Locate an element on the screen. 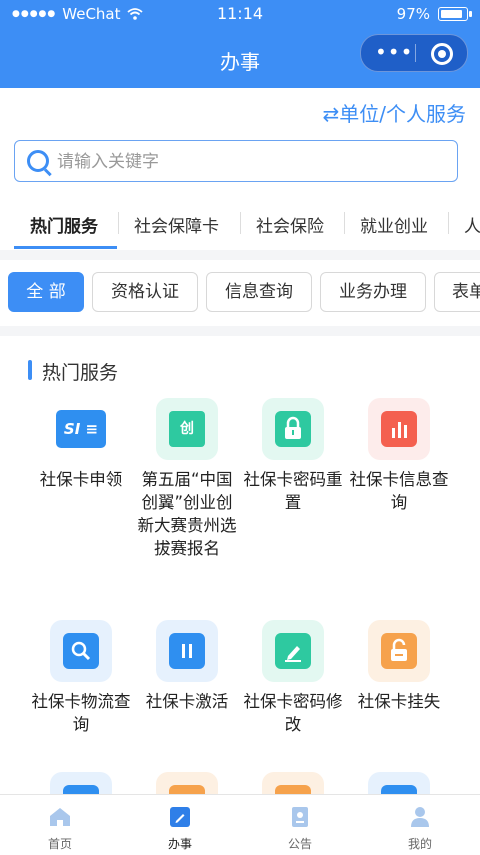  tab-social-security-card: 社会保障卡 is located at coordinates (176, 224).